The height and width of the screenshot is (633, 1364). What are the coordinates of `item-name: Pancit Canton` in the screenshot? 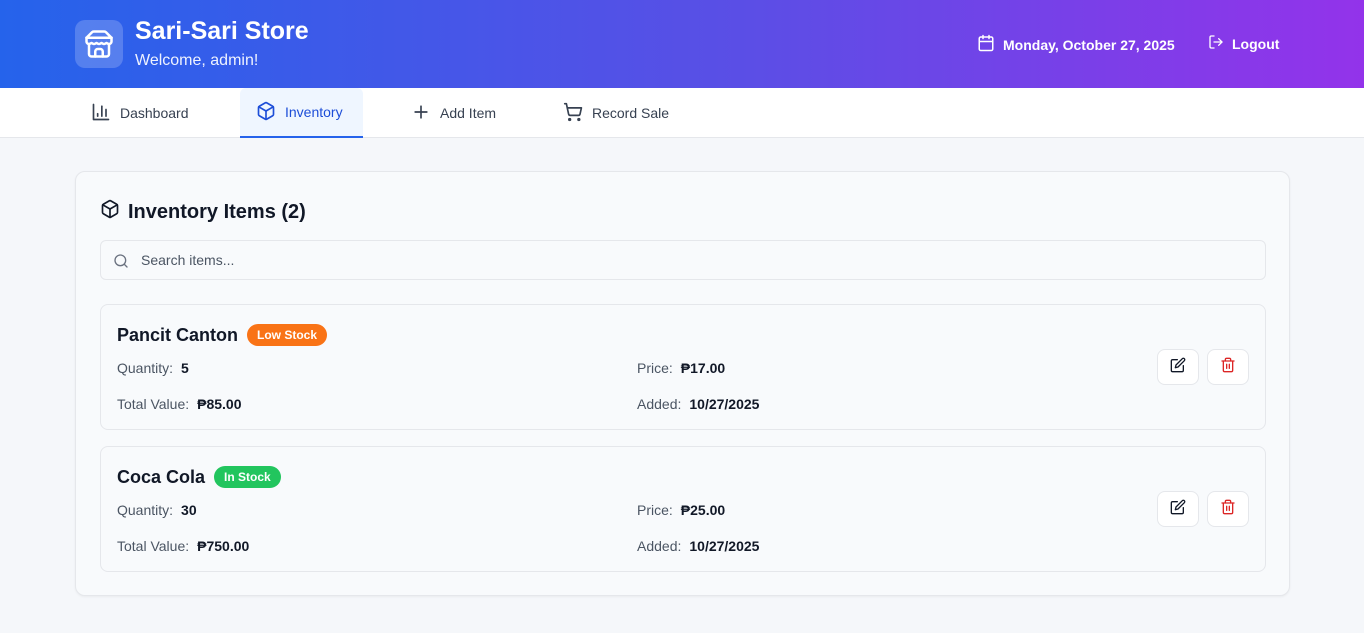 It's located at (178, 335).